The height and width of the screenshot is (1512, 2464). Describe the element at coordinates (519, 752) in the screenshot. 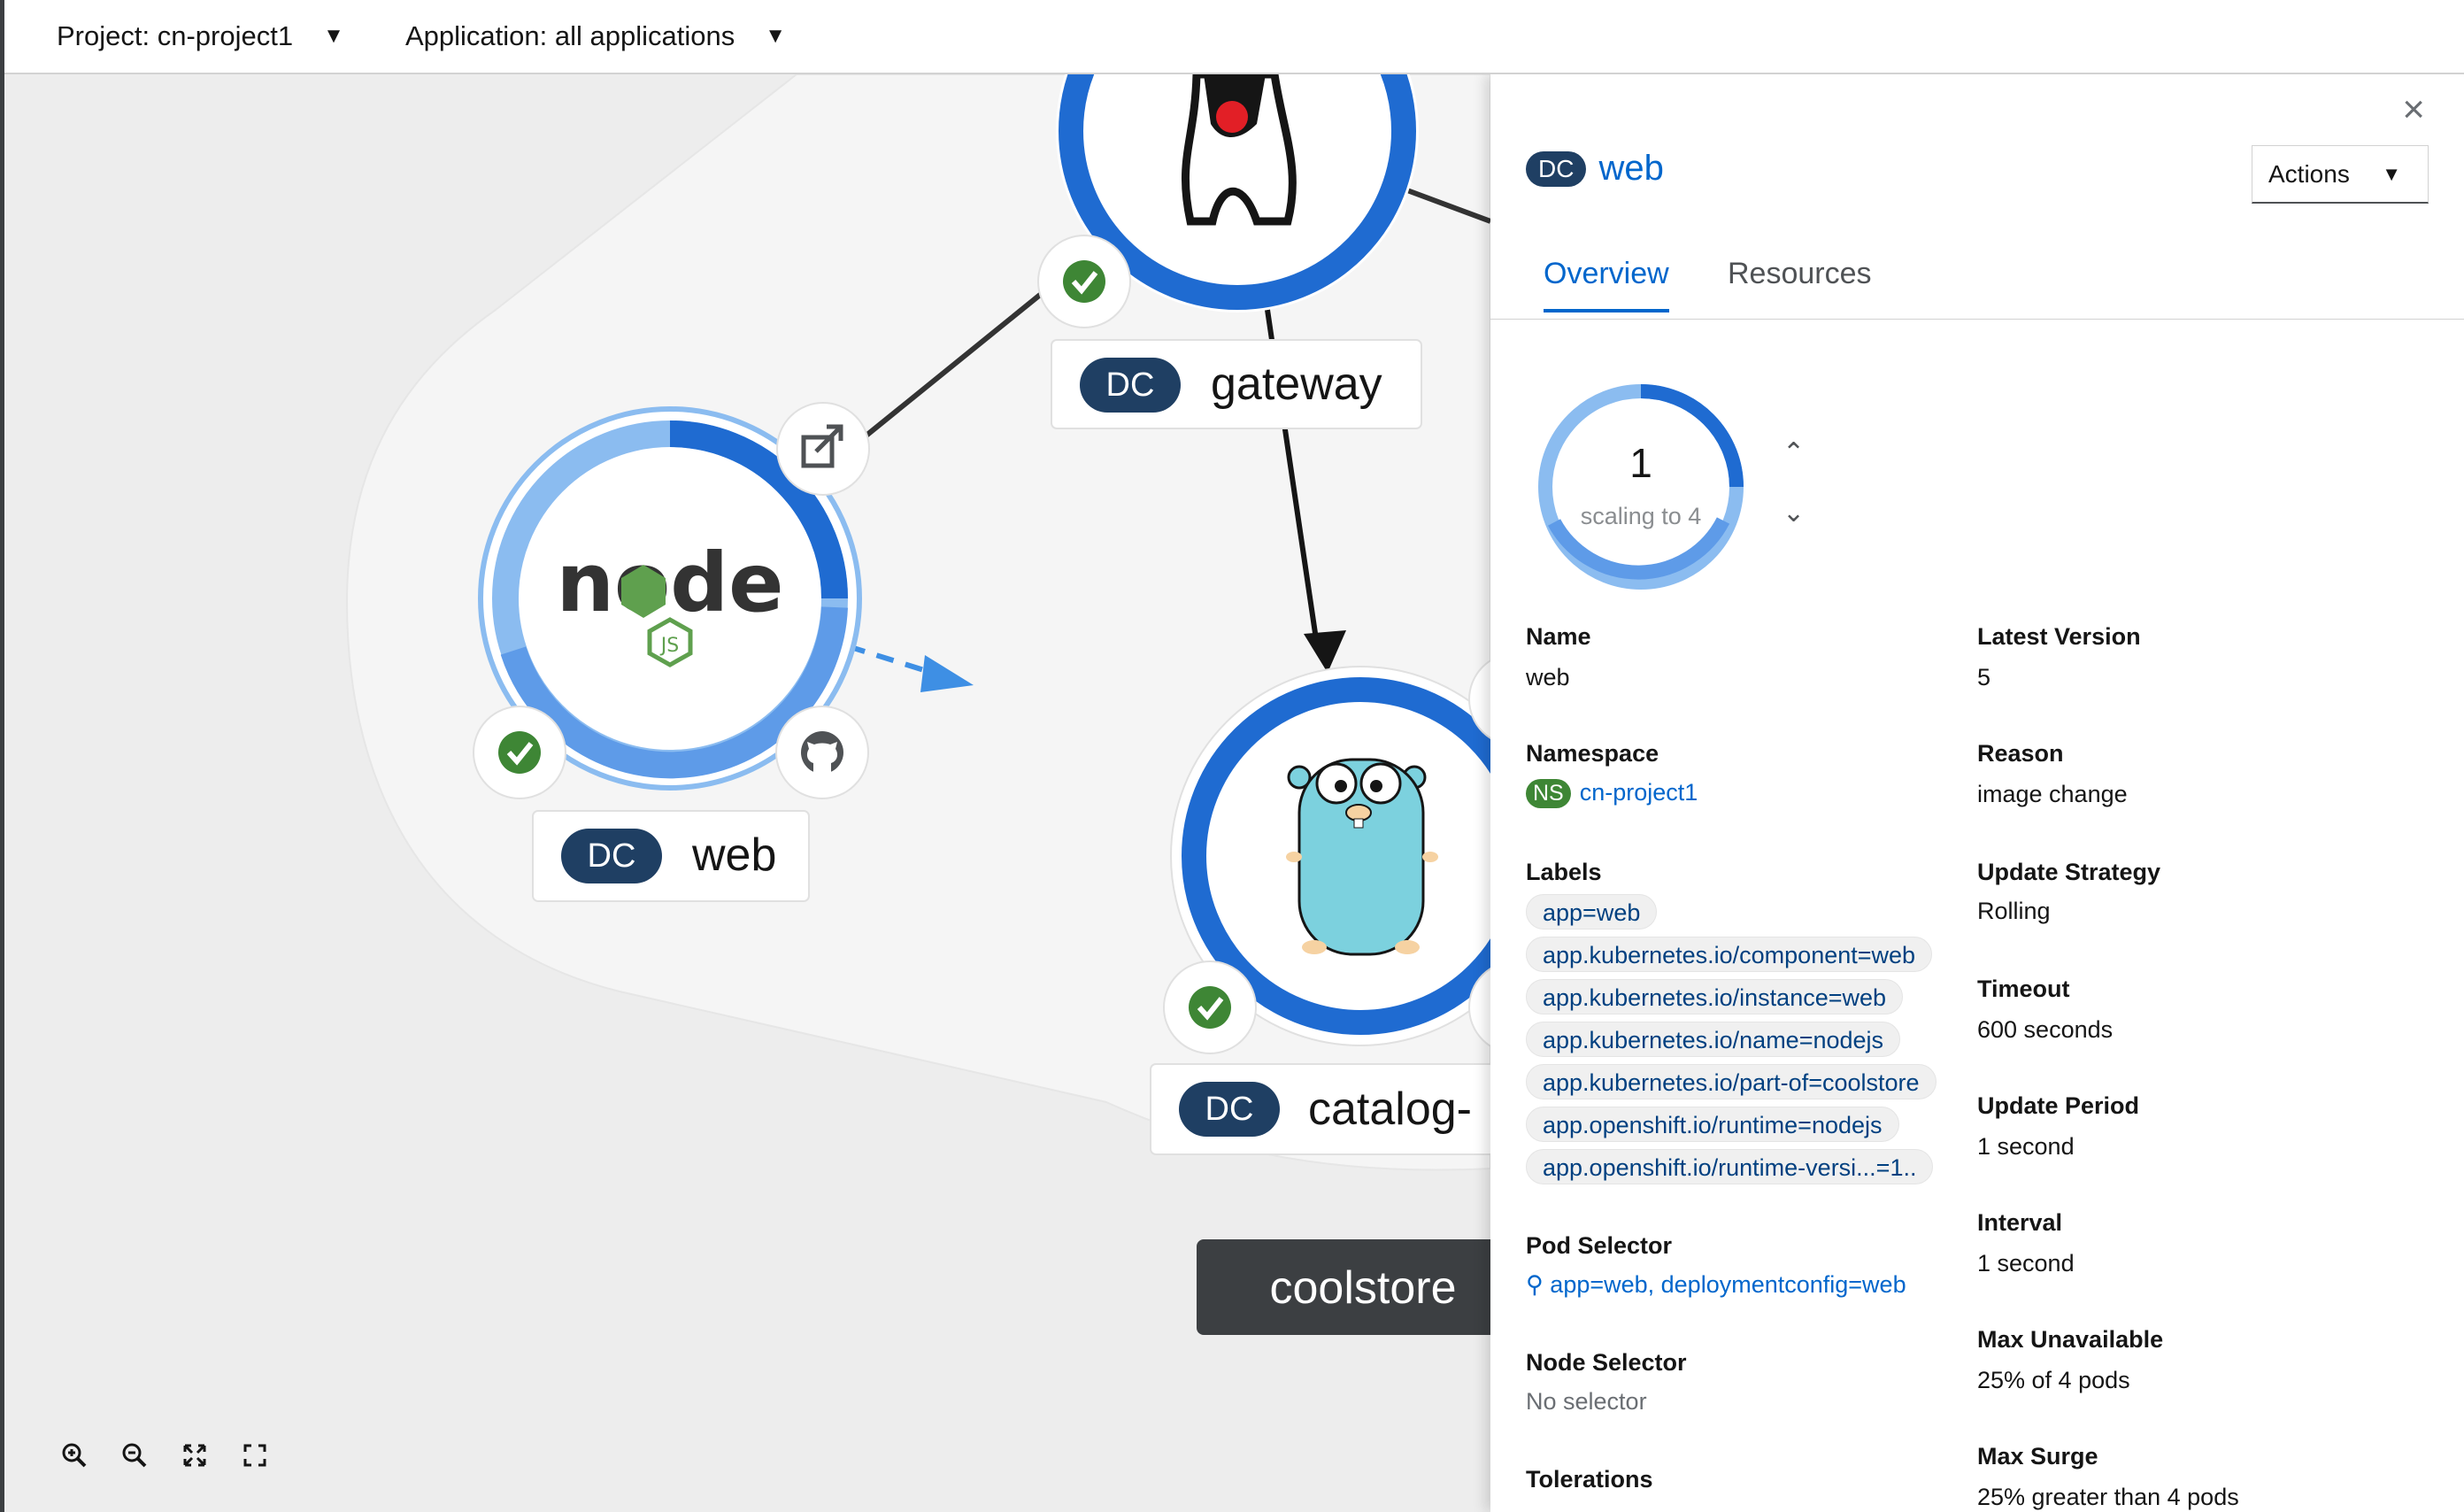

I see `web-status-success-icon` at that location.